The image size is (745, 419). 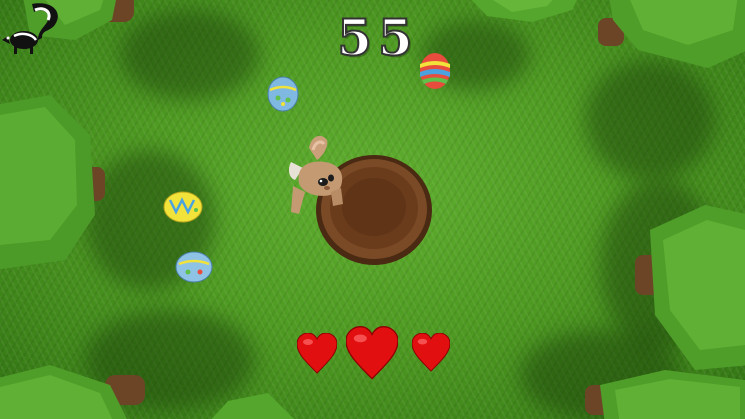 What do you see at coordinates (283, 93) in the screenshot?
I see `easter-egg-blue` at bounding box center [283, 93].